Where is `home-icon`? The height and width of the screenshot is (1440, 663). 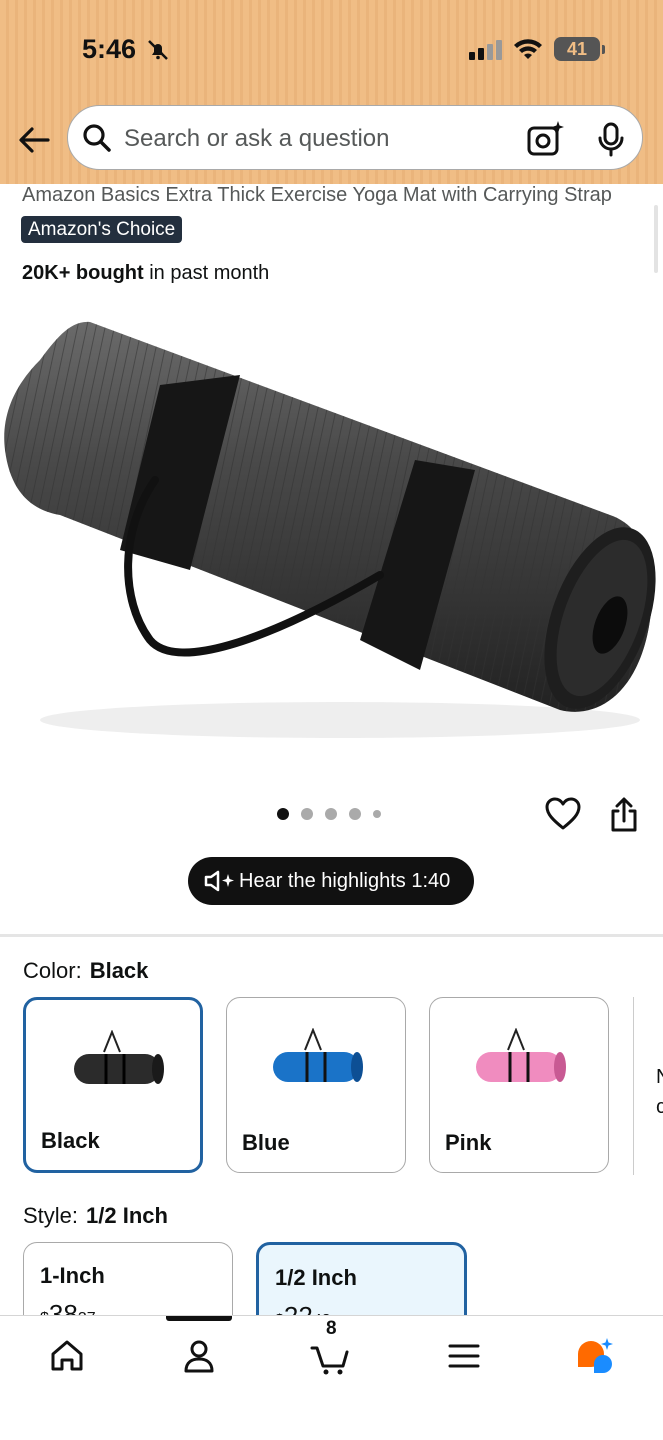 home-icon is located at coordinates (67, 1356).